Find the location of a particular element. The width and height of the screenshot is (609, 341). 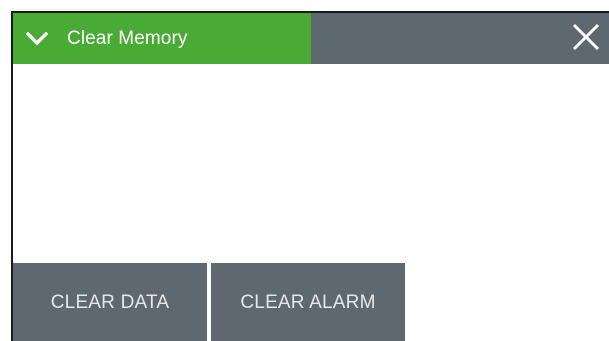

close-button is located at coordinates (586, 39).